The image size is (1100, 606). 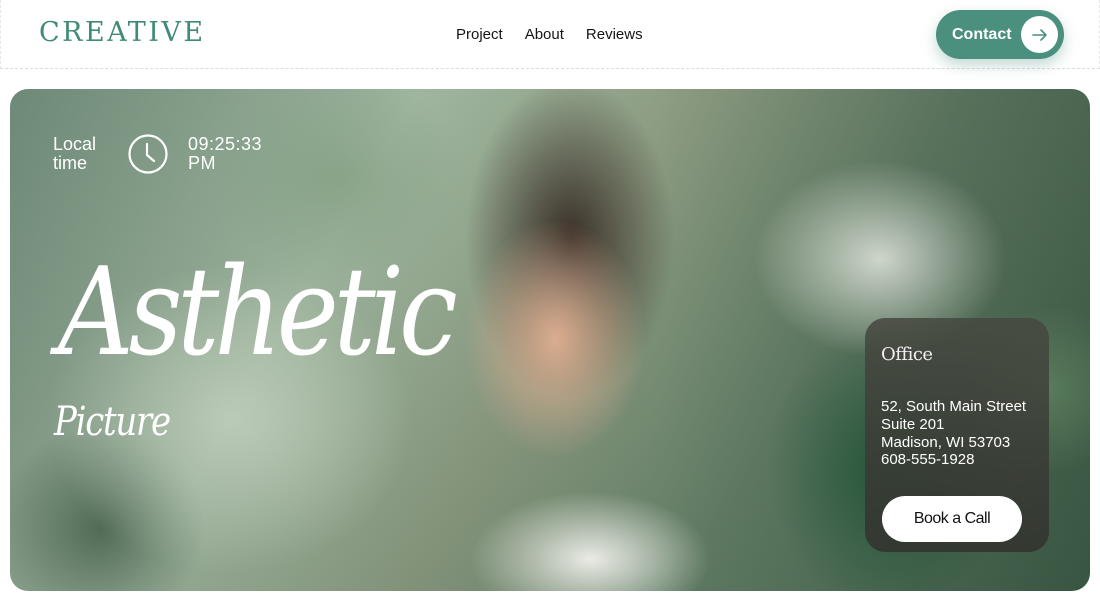 I want to click on office-phone: 608-555-1928, so click(x=928, y=459).